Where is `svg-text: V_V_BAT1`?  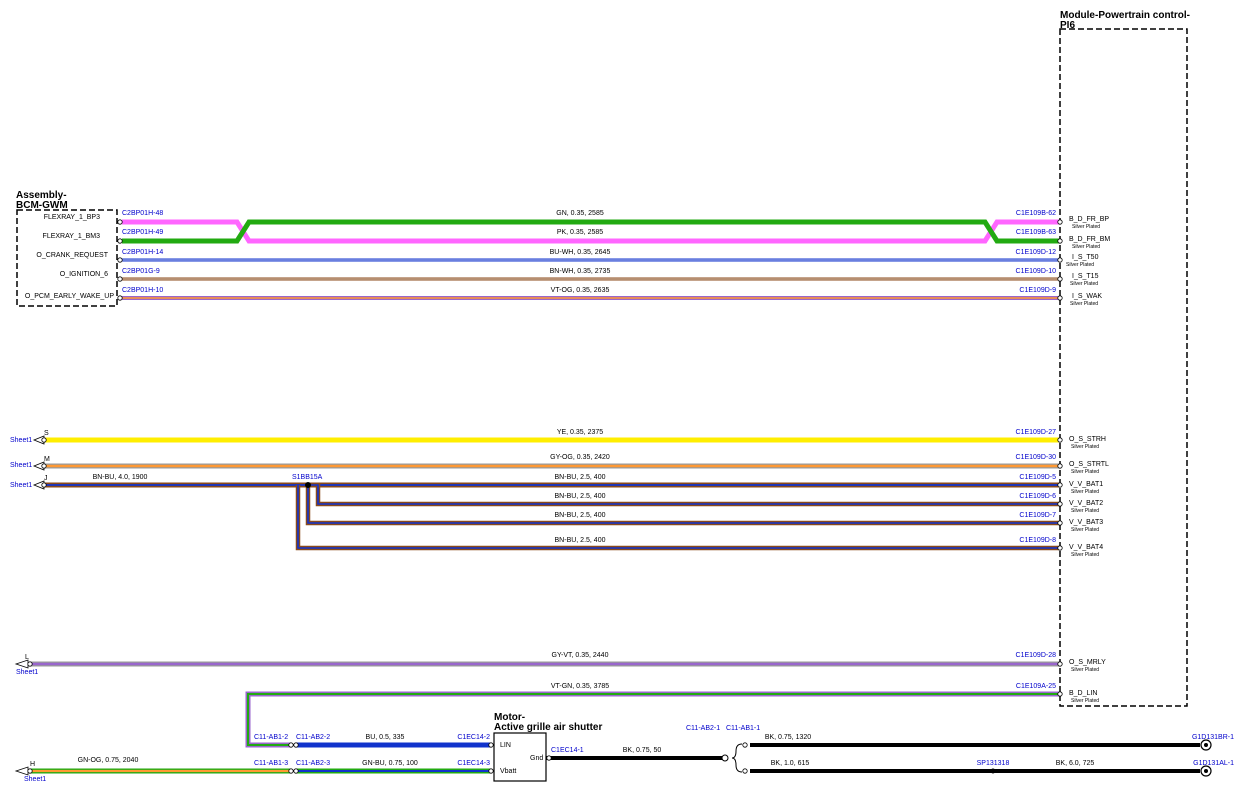 svg-text: V_V_BAT1 is located at coordinates (1086, 484).